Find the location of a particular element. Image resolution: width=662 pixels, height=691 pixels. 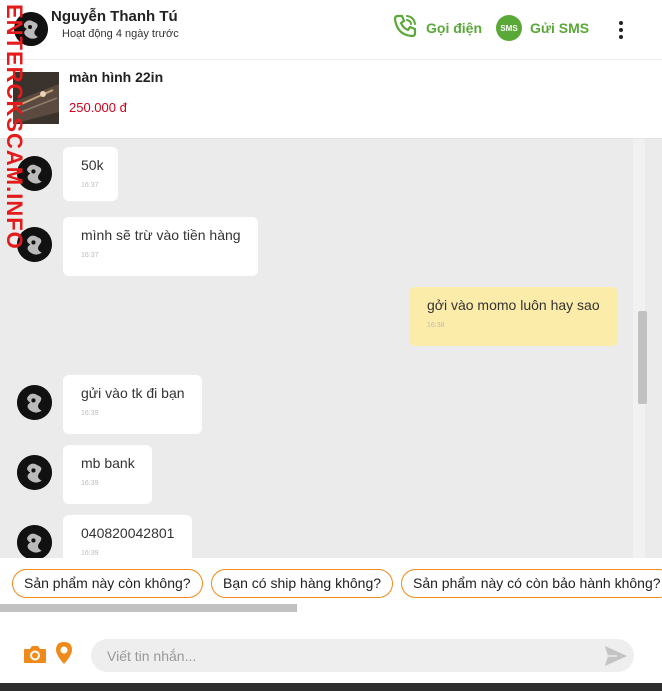

message-composer is located at coordinates (331, 654).